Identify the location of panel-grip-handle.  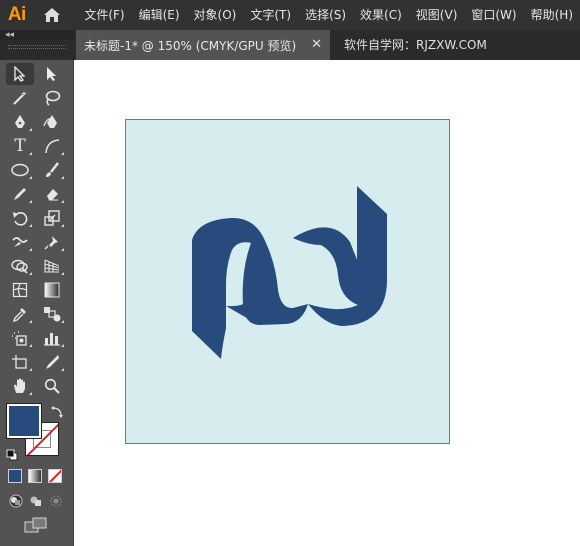
(37, 47).